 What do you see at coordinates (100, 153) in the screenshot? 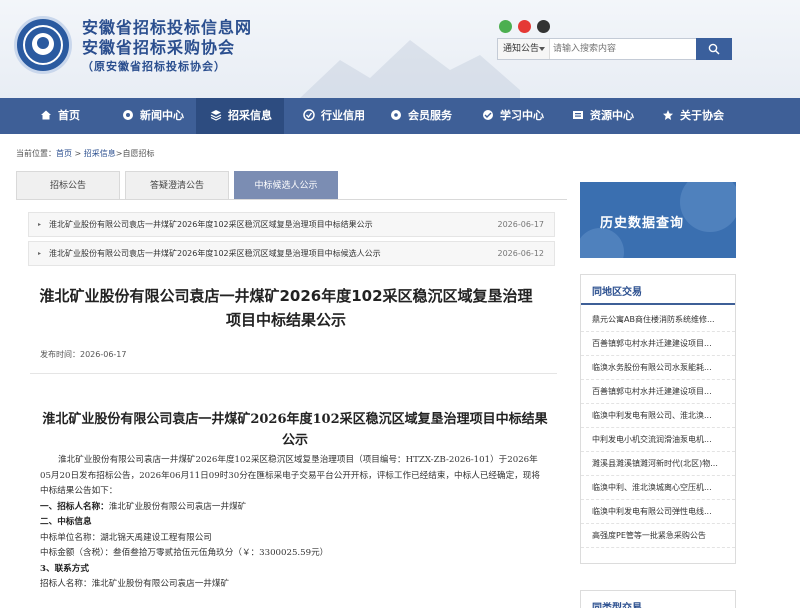
I see `breadcrumb-section-link: 招采信息` at bounding box center [100, 153].